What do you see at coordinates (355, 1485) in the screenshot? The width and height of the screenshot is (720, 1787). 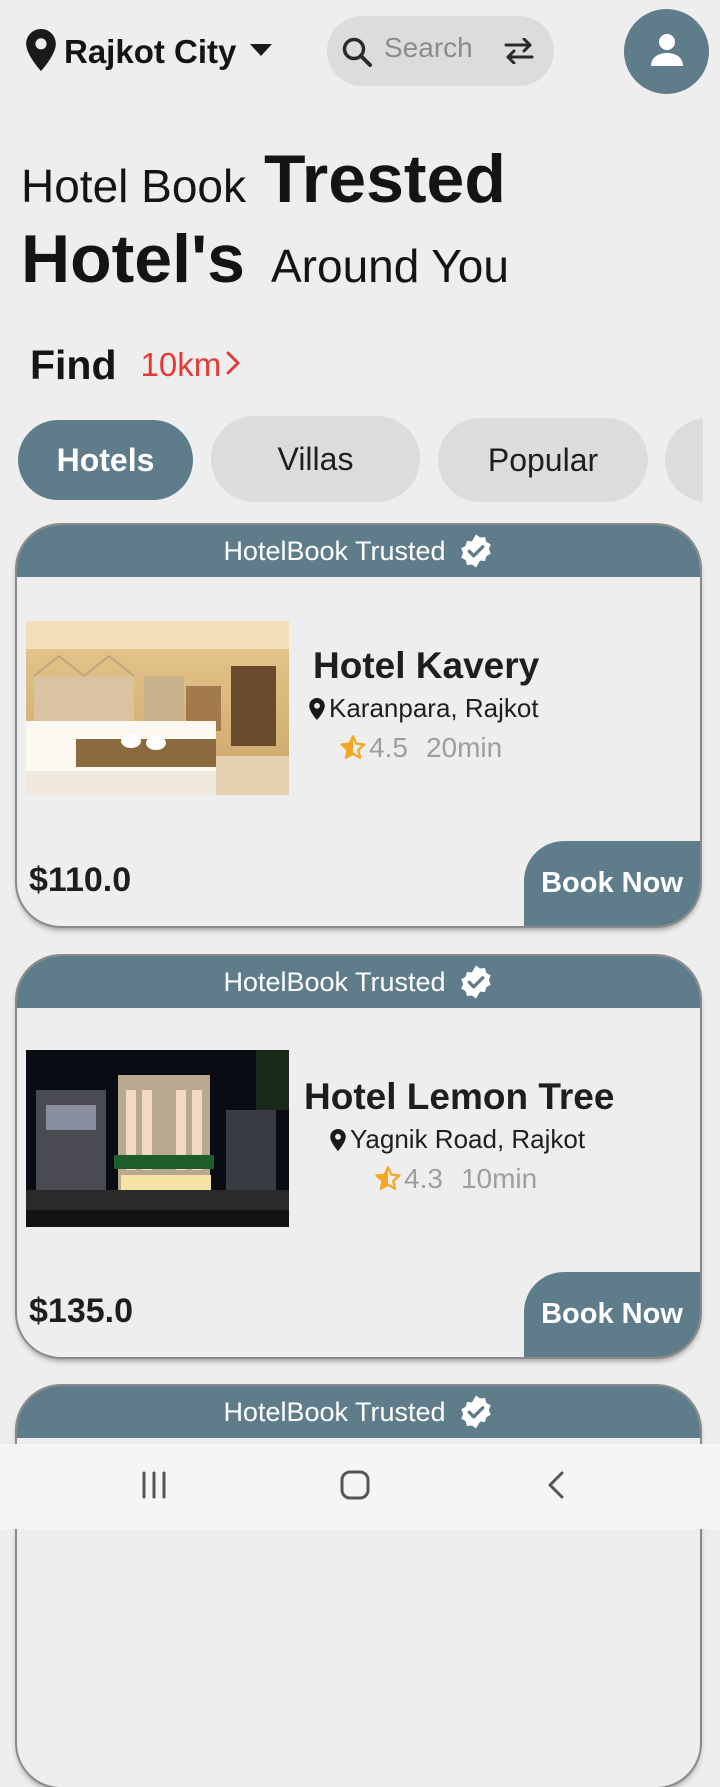 I see `home-icon` at bounding box center [355, 1485].